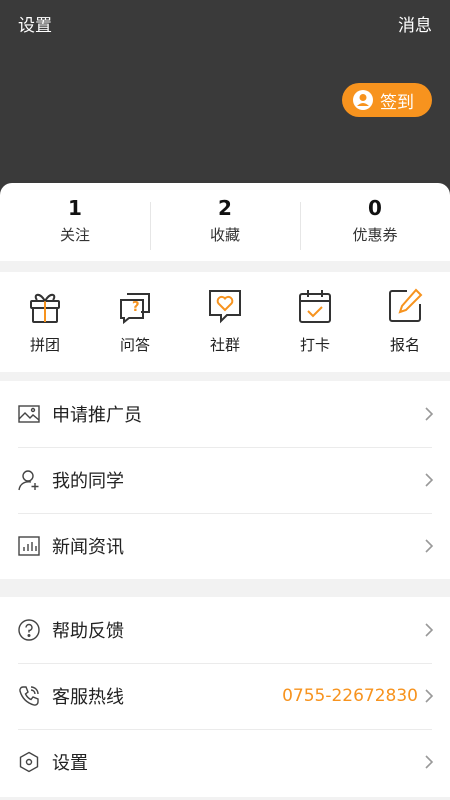 Image resolution: width=450 pixels, height=800 pixels. I want to click on stat-coupons: 0 优惠券, so click(375, 223).